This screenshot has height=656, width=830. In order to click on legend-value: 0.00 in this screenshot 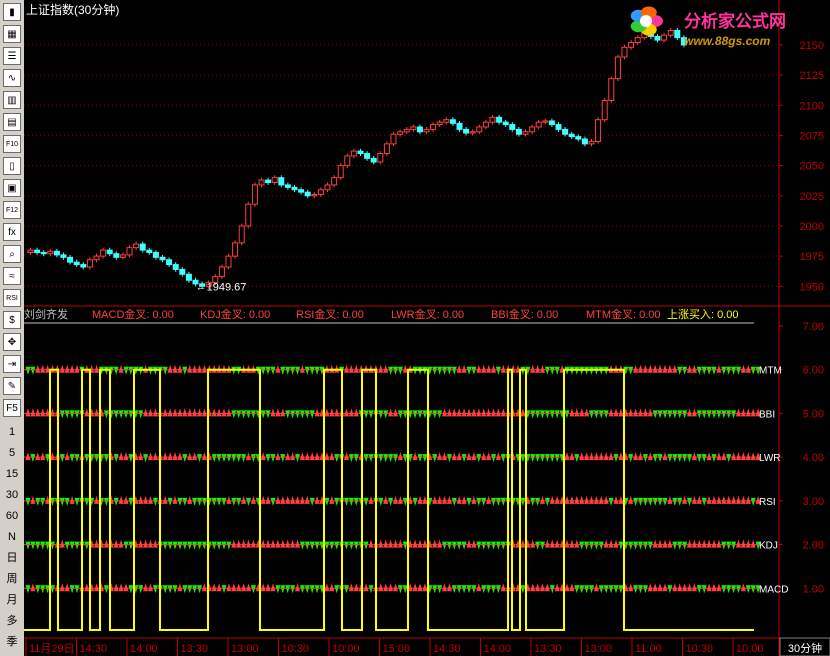, I will do `click(162, 315)`.